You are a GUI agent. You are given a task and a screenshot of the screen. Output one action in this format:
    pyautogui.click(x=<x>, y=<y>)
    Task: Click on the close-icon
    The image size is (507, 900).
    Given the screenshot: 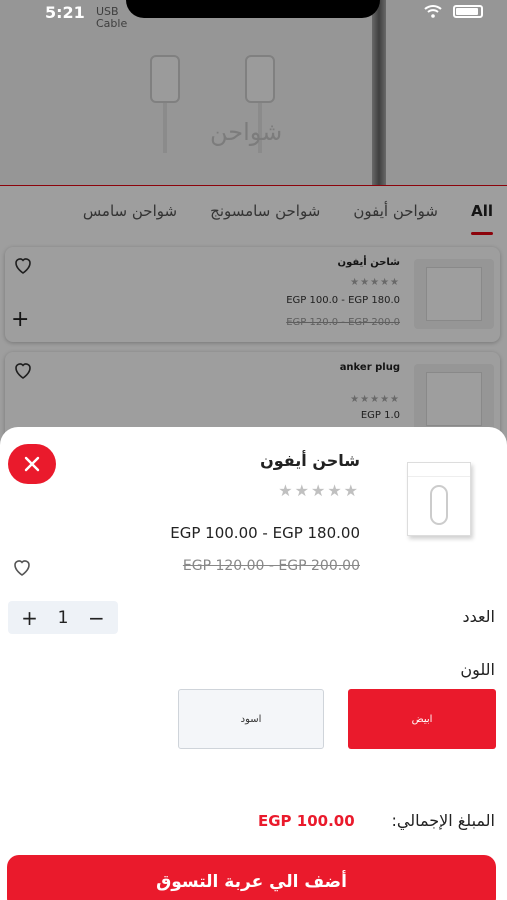 What is the action you would take?
    pyautogui.click(x=32, y=464)
    